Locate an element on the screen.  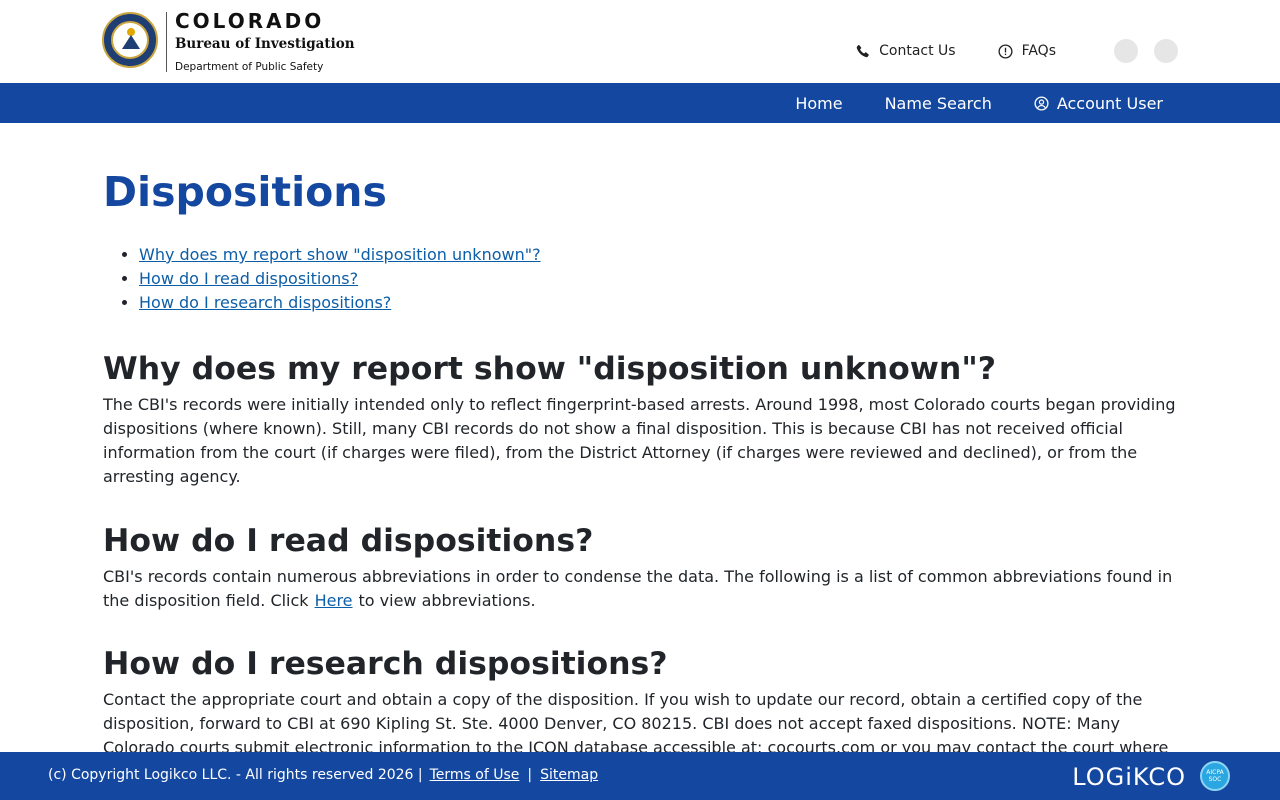
toc-item: How do I read dispositions? is located at coordinates (661, 279).